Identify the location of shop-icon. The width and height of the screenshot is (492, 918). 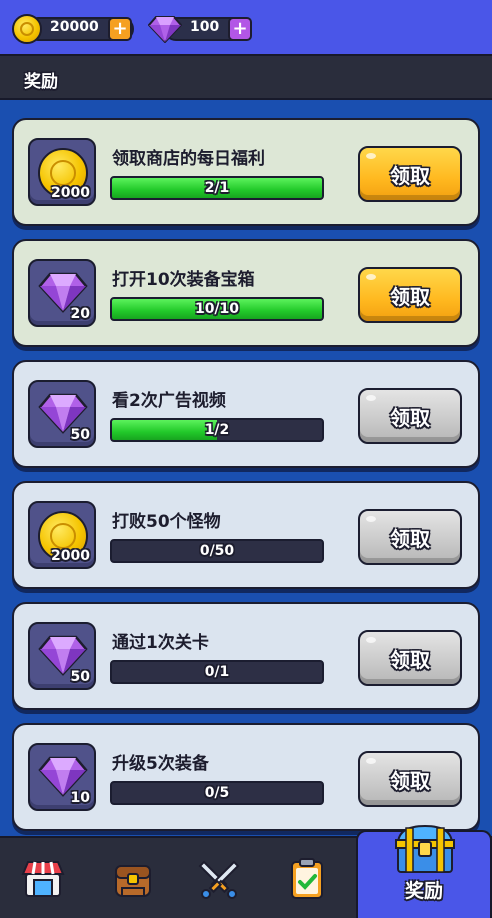
(43, 879).